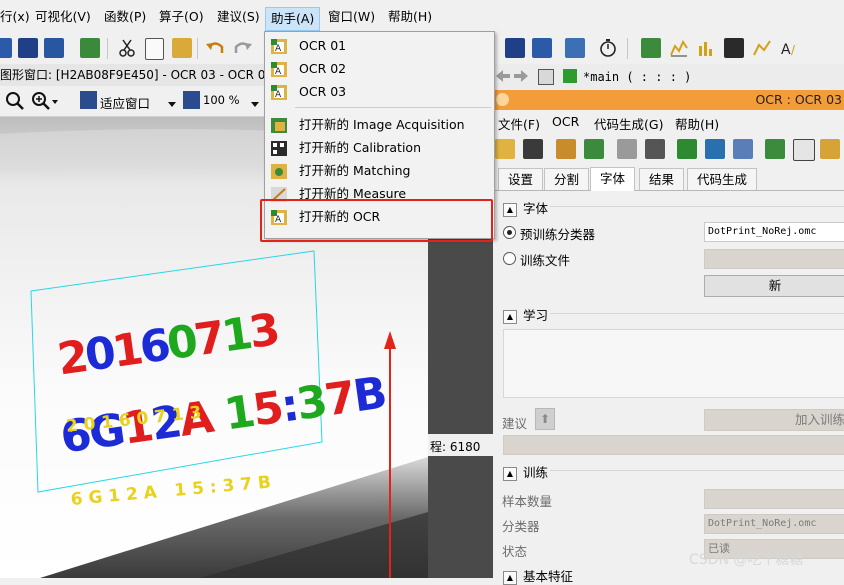 This screenshot has height=585, width=844. Describe the element at coordinates (521, 179) in the screenshot. I see `tab-settings: 设置` at that location.